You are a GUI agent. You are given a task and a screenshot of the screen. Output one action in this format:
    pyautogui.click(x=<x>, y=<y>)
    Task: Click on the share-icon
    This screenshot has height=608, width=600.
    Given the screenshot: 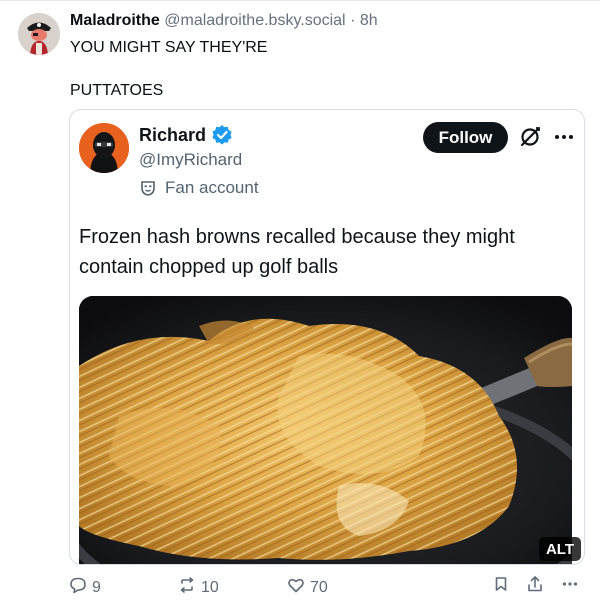 What is the action you would take?
    pyautogui.click(x=535, y=586)
    